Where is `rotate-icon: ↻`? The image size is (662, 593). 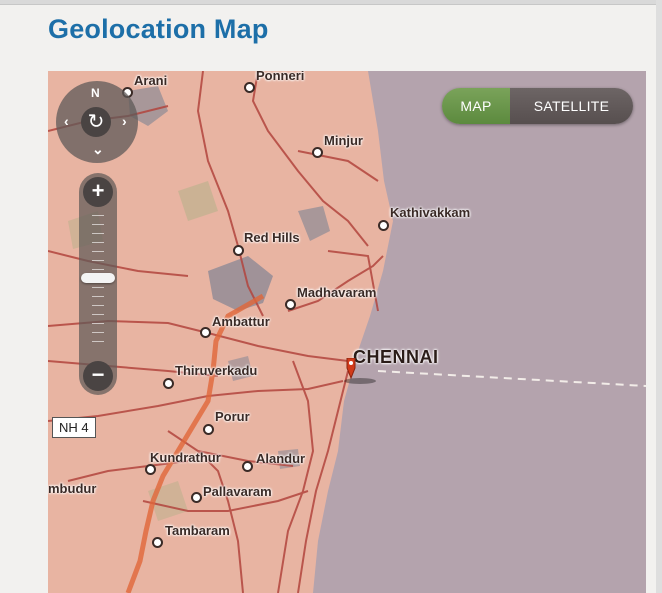 rotate-icon: ↻ is located at coordinates (96, 122).